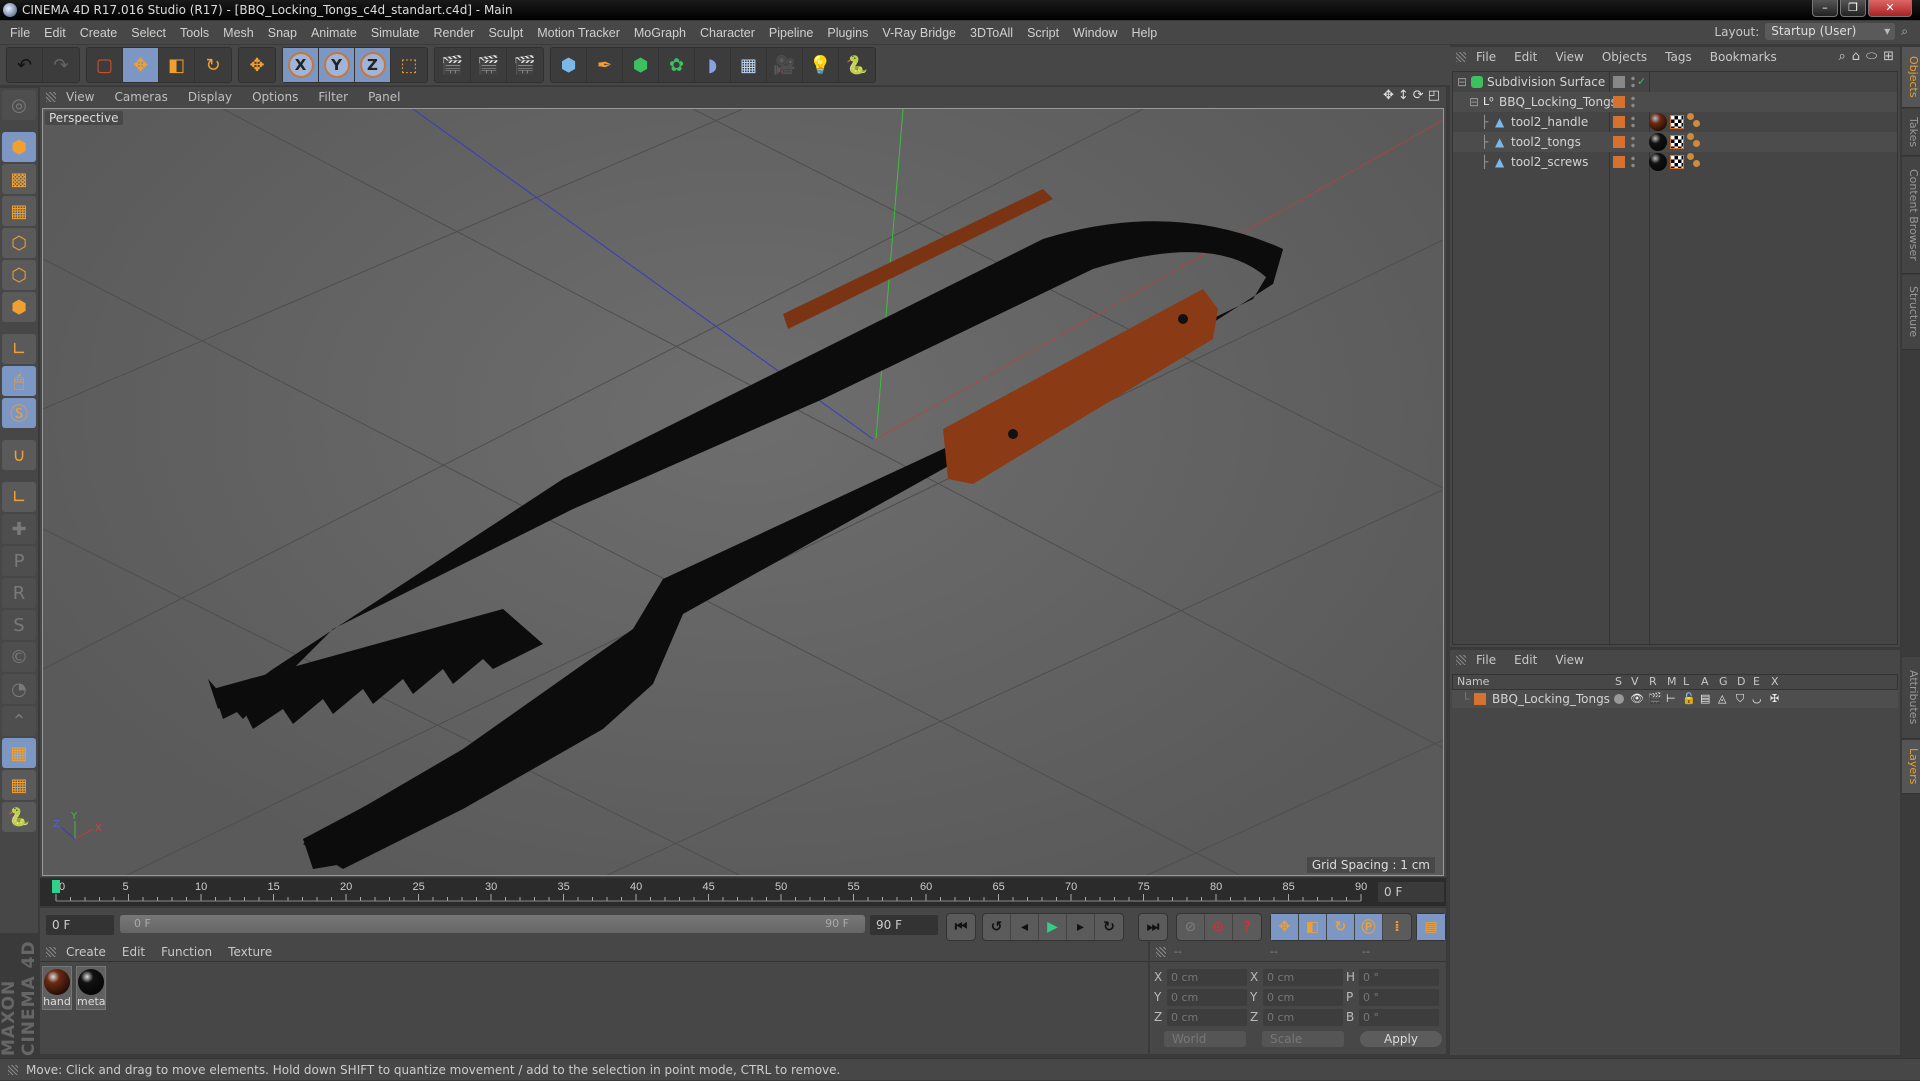  What do you see at coordinates (301, 65) in the screenshot?
I see `x-axis-lock-icon: X` at bounding box center [301, 65].